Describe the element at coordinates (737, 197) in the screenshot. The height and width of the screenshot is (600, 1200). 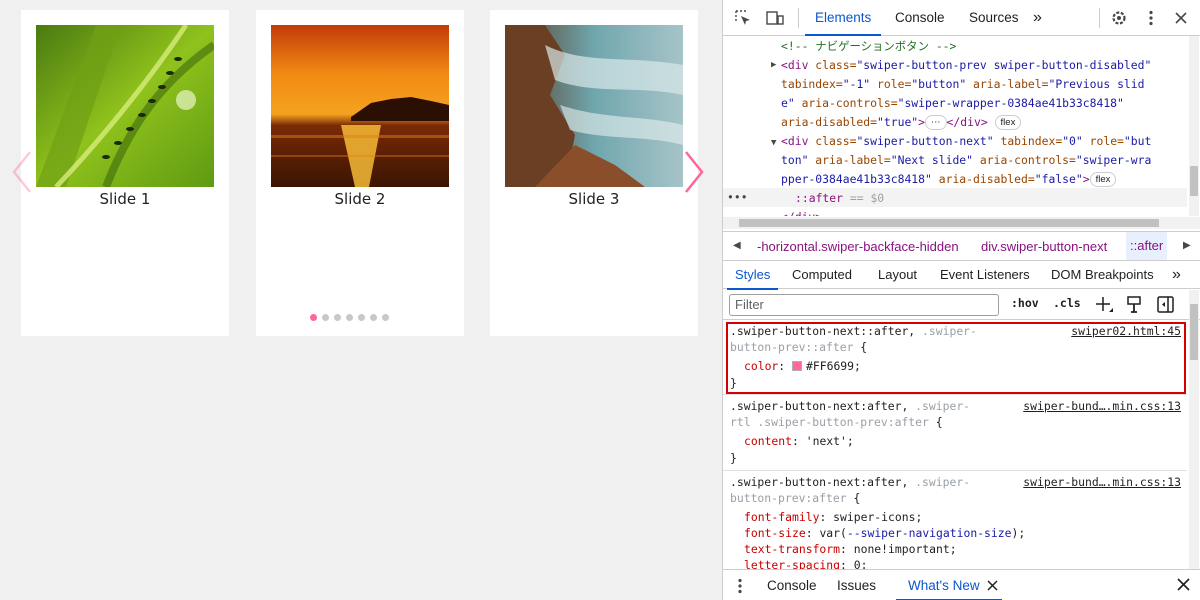
I see `node-actions-dots: •••` at that location.